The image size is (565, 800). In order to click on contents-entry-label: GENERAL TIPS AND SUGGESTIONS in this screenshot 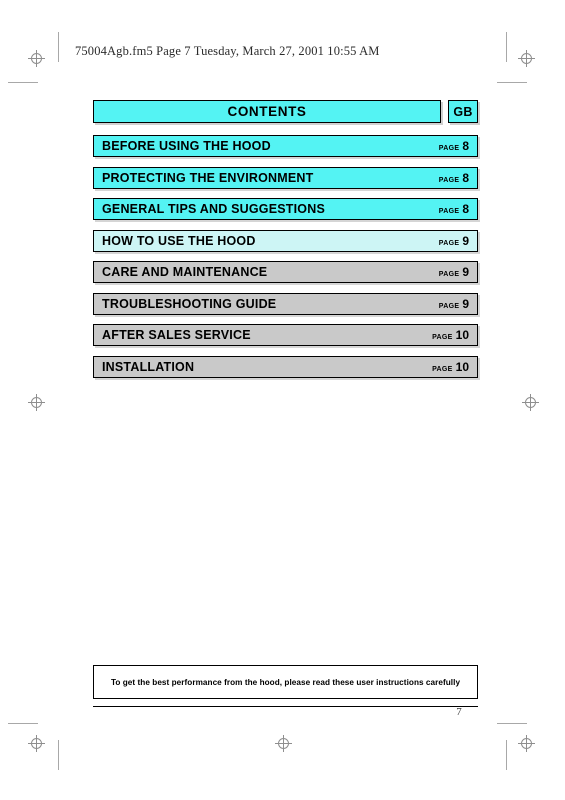, I will do `click(213, 209)`.